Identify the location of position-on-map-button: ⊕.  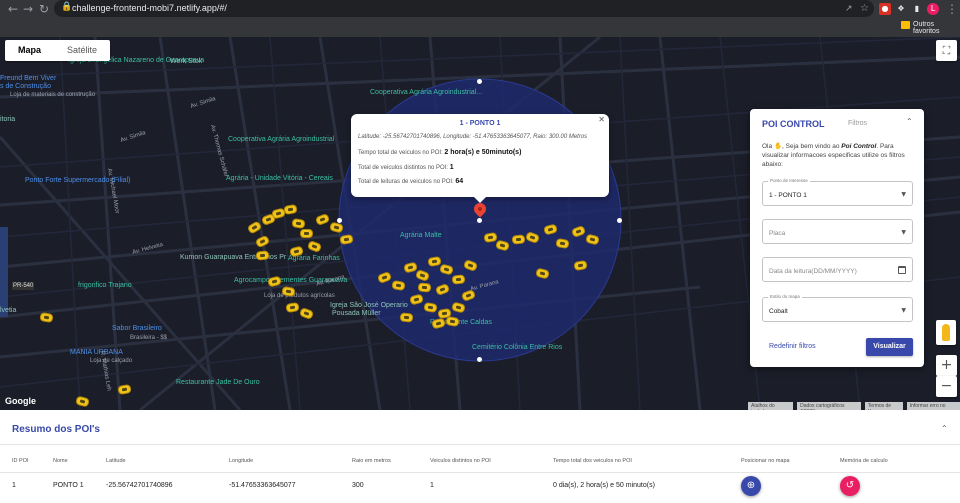
(751, 486).